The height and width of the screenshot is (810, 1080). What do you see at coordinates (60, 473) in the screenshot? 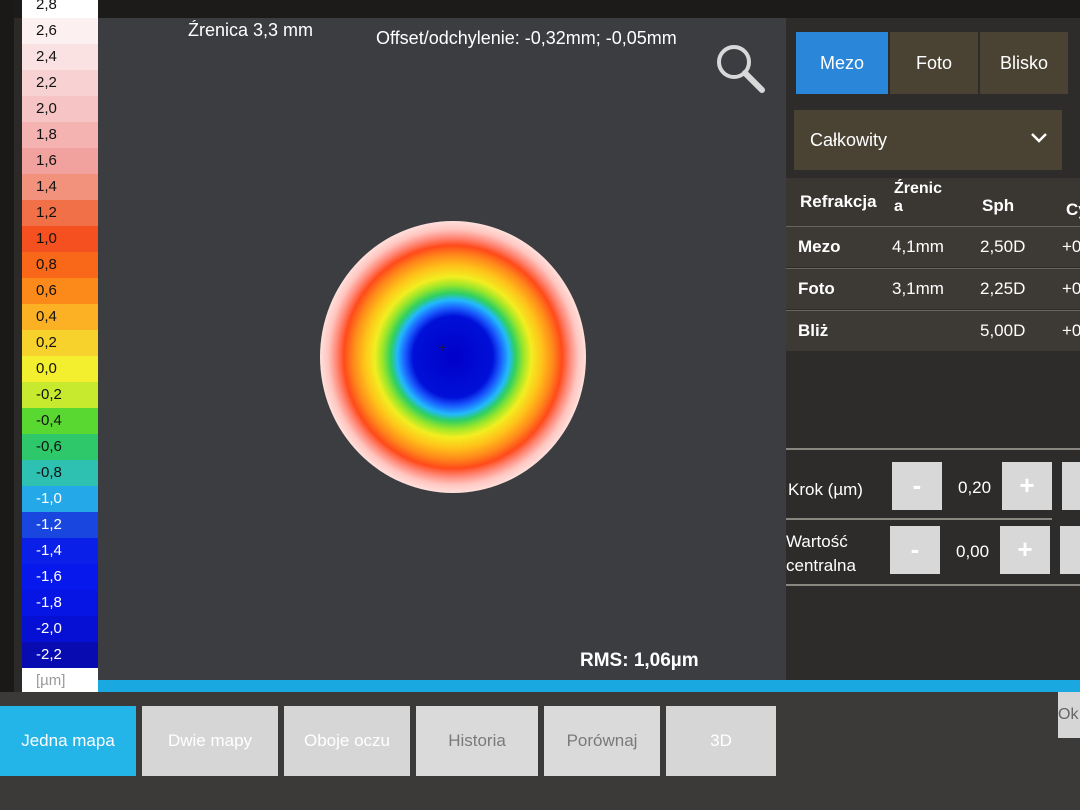
I see `scale-step: -0,8` at bounding box center [60, 473].